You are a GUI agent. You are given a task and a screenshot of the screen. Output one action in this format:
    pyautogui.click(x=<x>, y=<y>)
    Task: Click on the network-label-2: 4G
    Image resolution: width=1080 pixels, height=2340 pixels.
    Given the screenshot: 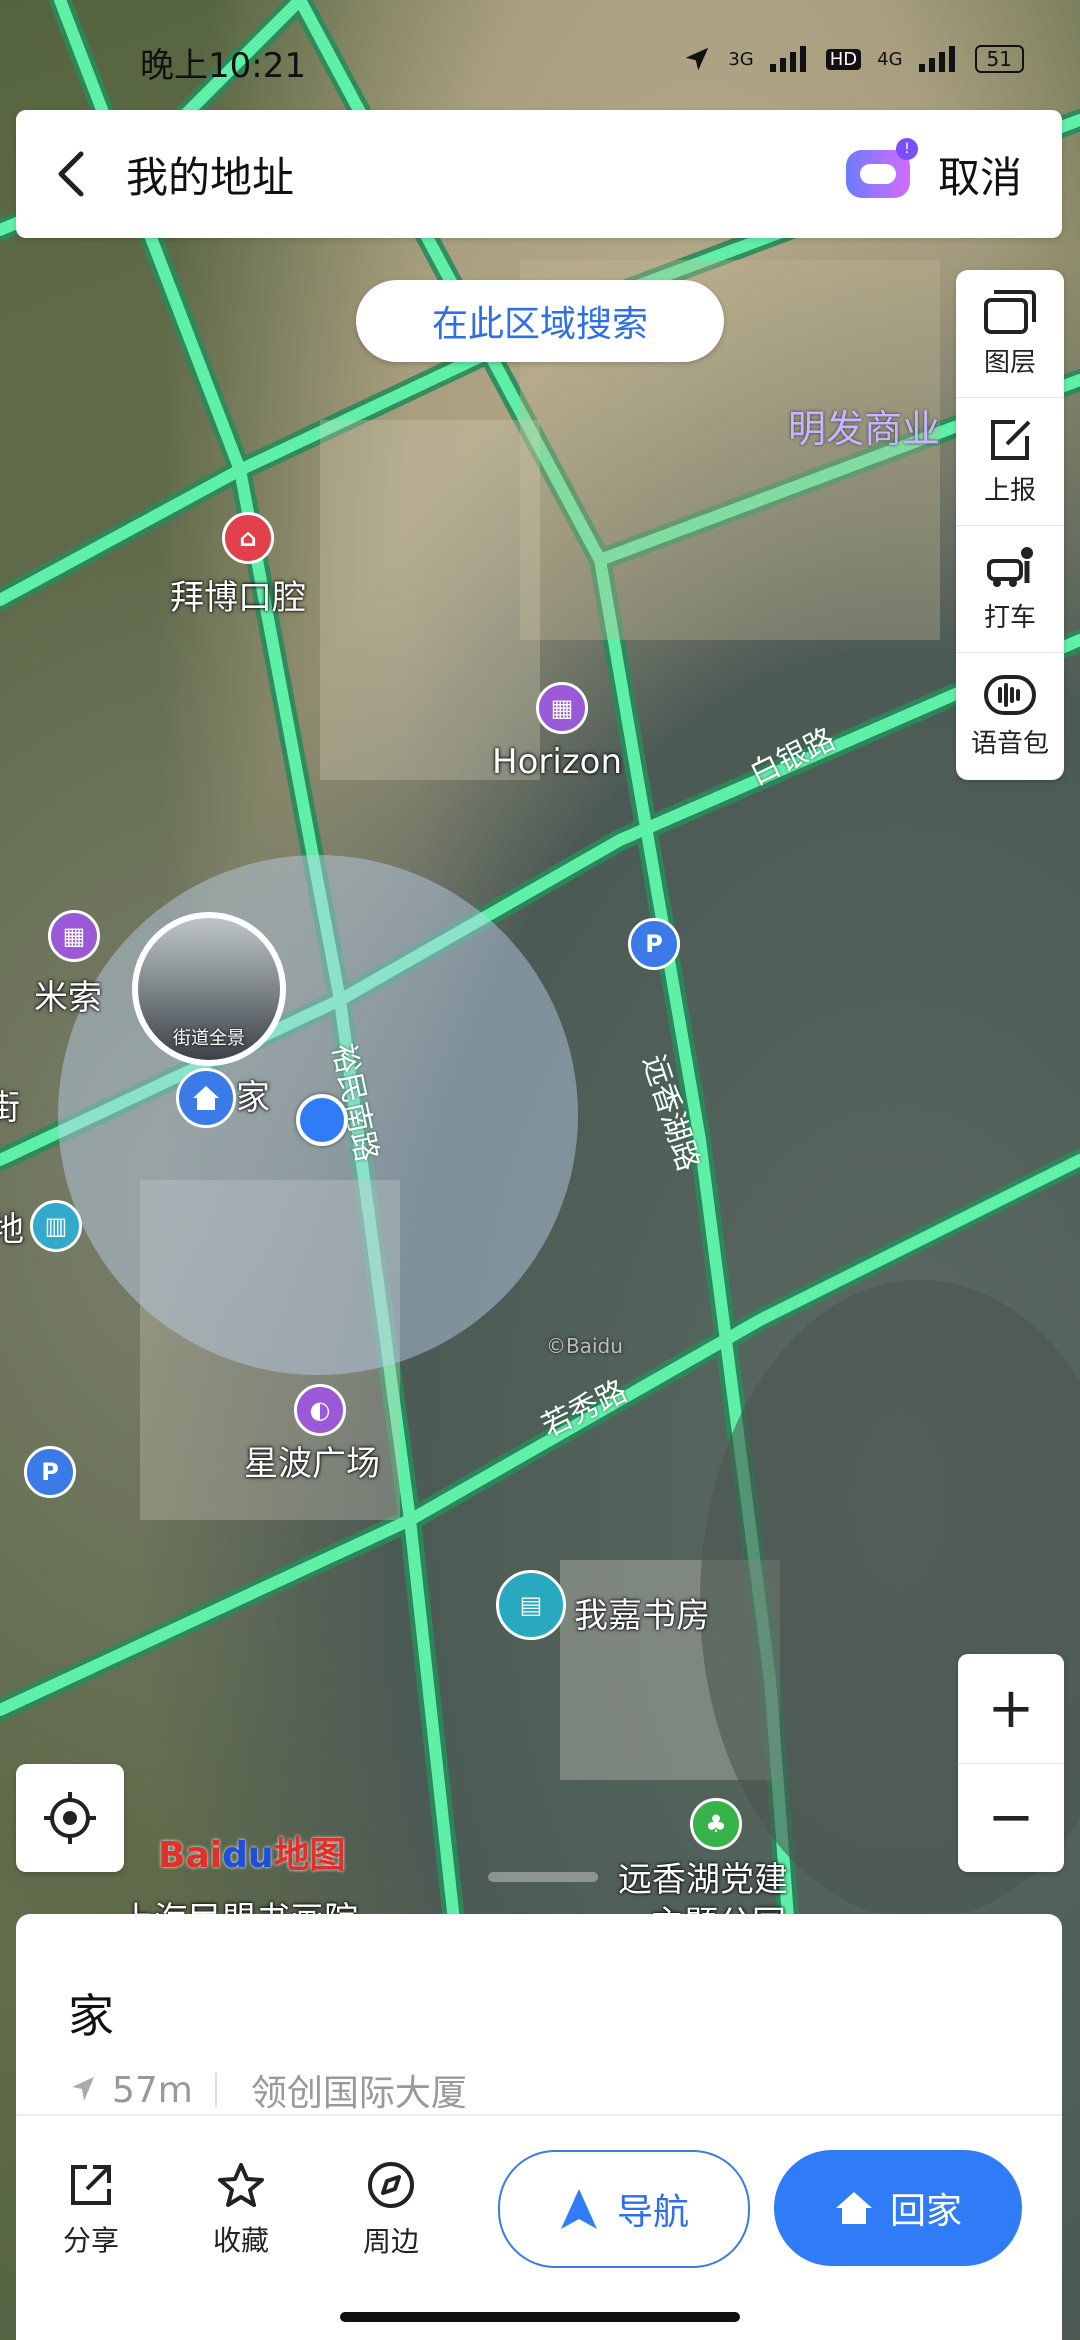 What is the action you would take?
    pyautogui.click(x=890, y=59)
    